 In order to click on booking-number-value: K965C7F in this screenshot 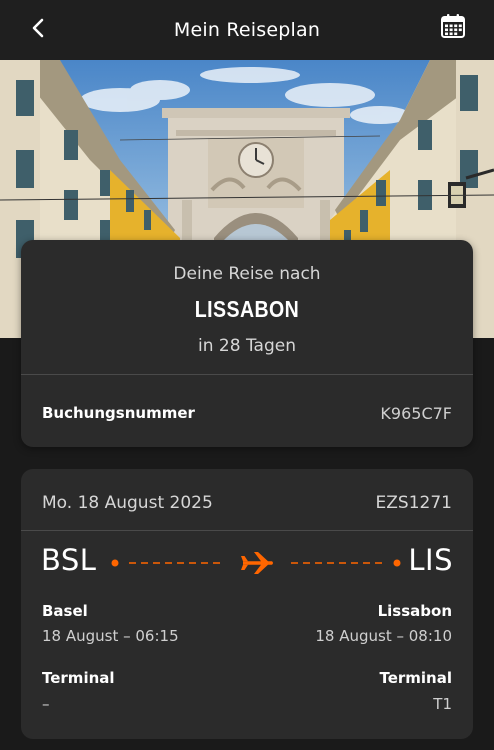, I will do `click(416, 413)`.